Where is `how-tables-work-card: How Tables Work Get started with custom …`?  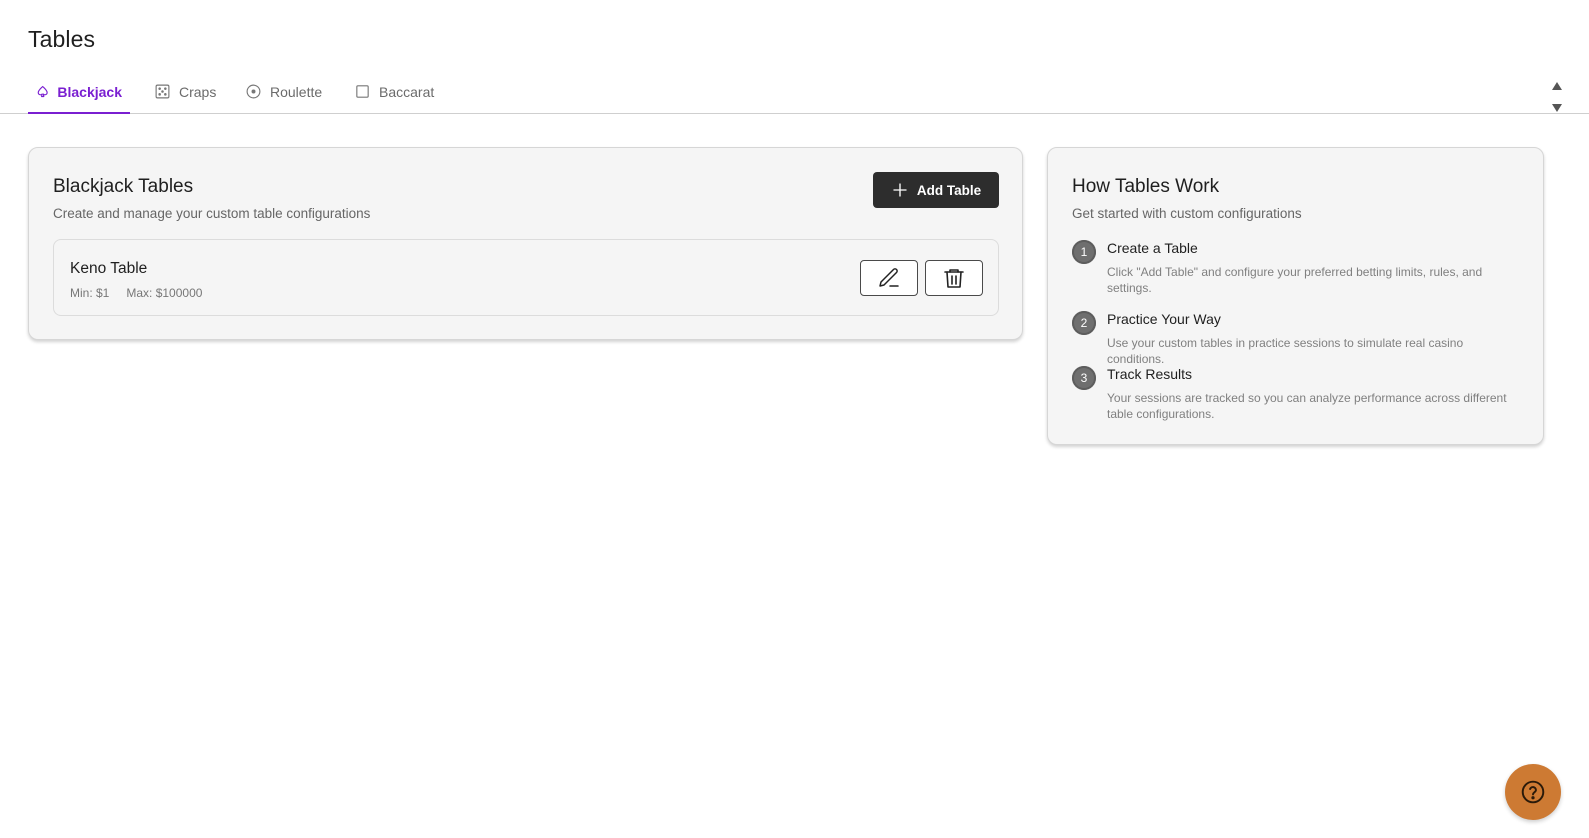
how-tables-work-card: How Tables Work Get started with custom … is located at coordinates (1295, 296).